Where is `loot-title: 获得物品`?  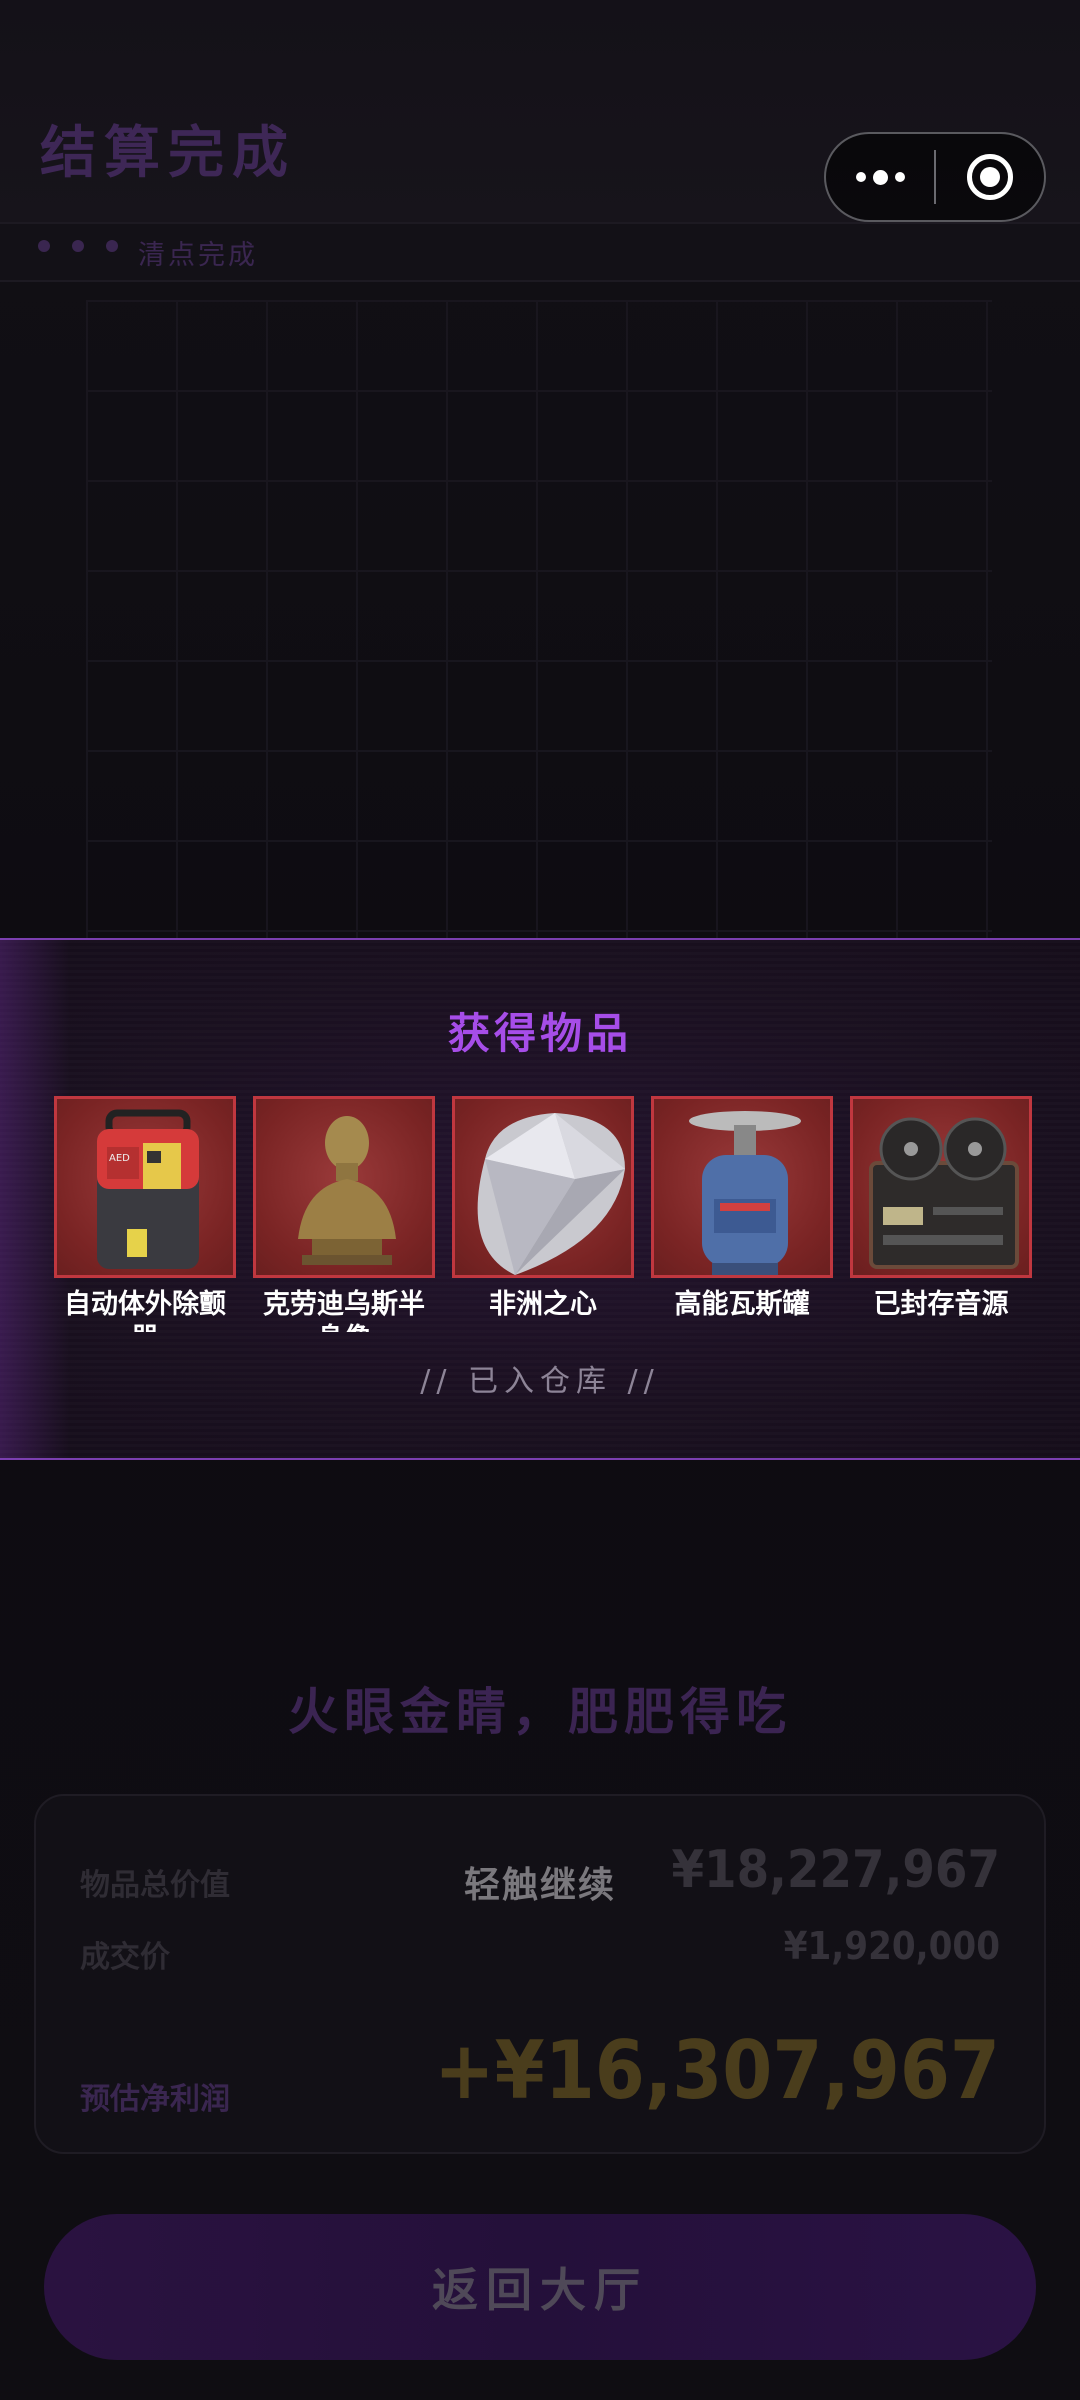
loot-title: 获得物品 is located at coordinates (539, 1033).